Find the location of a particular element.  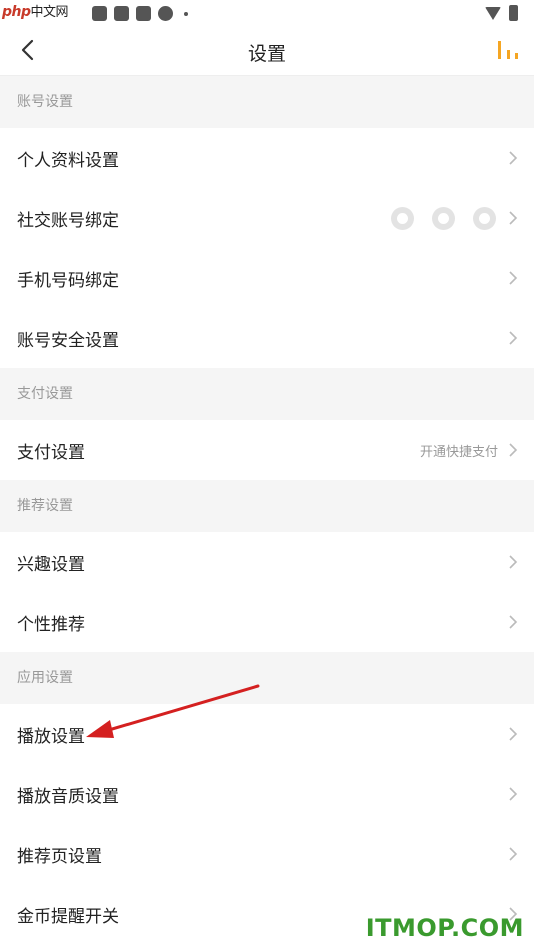

row-interest-settings: 兴趣设置 is located at coordinates (267, 562).